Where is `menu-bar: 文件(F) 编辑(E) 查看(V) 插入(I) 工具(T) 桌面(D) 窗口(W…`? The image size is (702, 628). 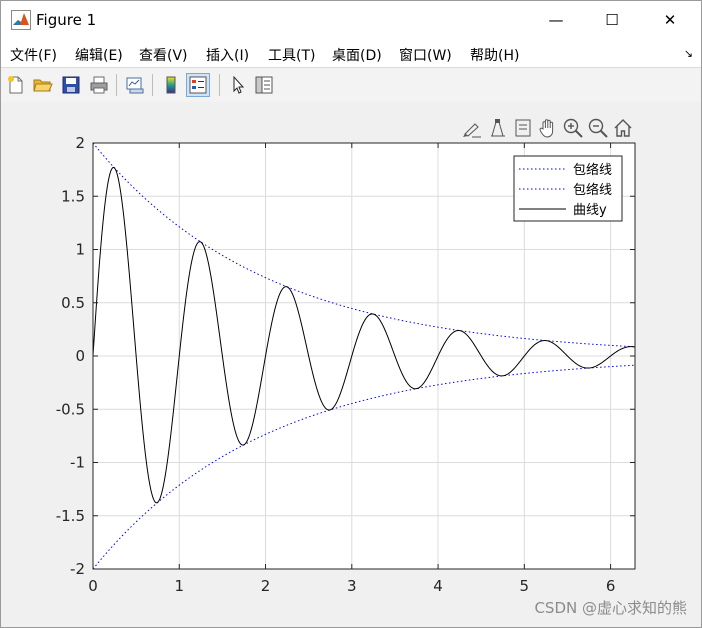
menu-bar: 文件(F) 编辑(E) 查看(V) 插入(I) 工具(T) 桌面(D) 窗口(W… is located at coordinates (351, 53).